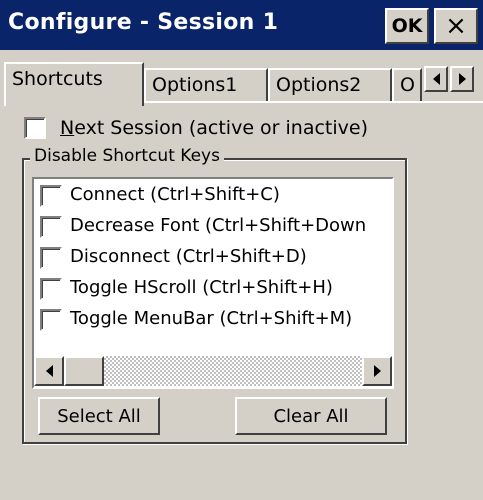 Image resolution: width=483 pixels, height=500 pixels. I want to click on list-item-label: Toggle HScroll (Ctrl+Shift+H), so click(201, 287).